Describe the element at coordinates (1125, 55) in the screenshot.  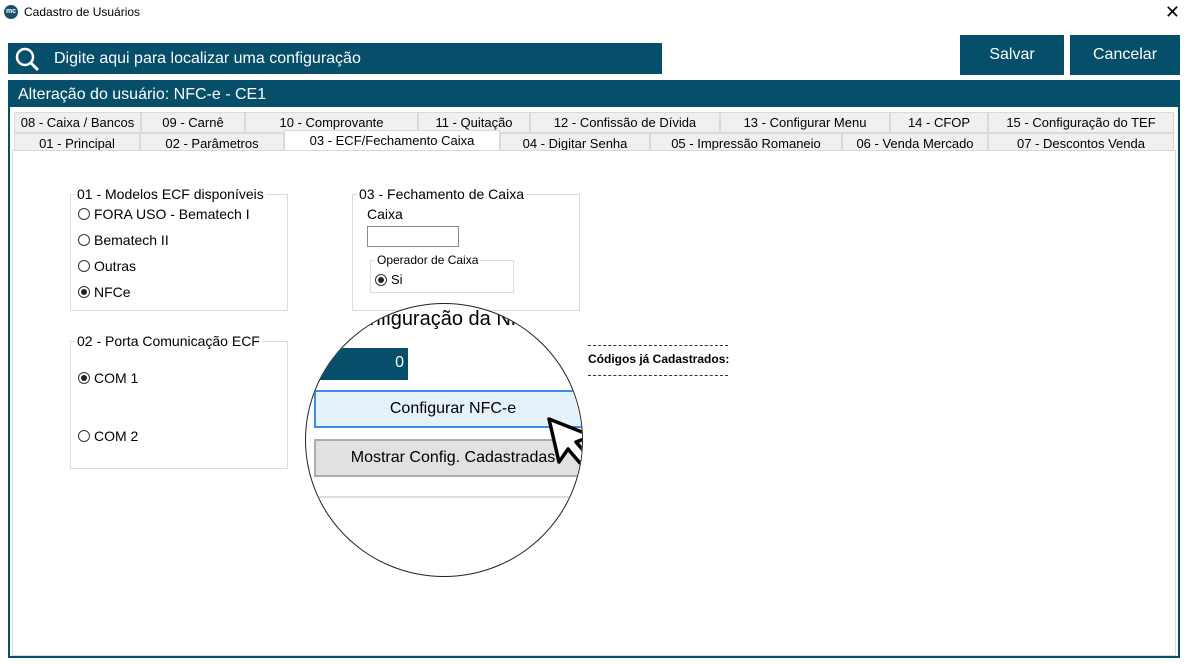
I see `cancel-button: Cancelar` at that location.